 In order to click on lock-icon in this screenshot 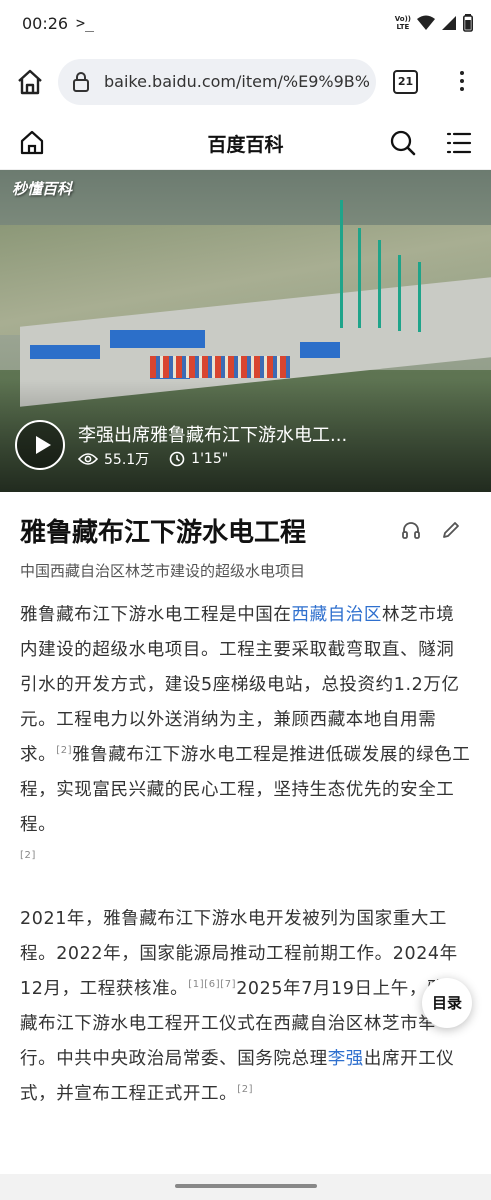, I will do `click(81, 82)`.